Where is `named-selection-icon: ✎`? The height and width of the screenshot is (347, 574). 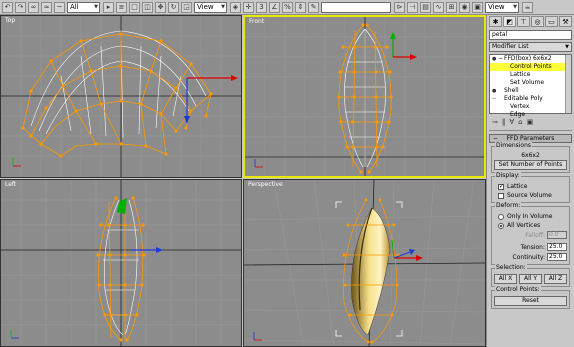
named-selection-icon: ✎ is located at coordinates (313, 7).